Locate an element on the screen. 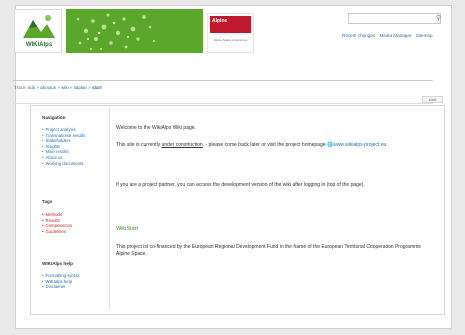 This screenshot has width=465, height=335. crumb-link: aboutus is located at coordinates (48, 87).